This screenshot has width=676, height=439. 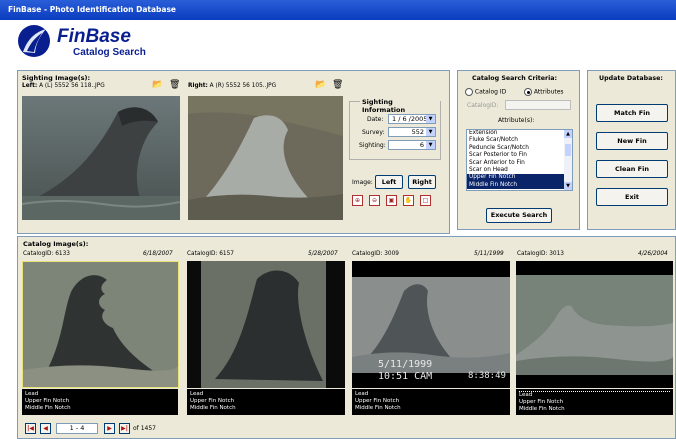 I want to click on attribute-item: Scar Posterior to Fin, so click(x=516, y=155).